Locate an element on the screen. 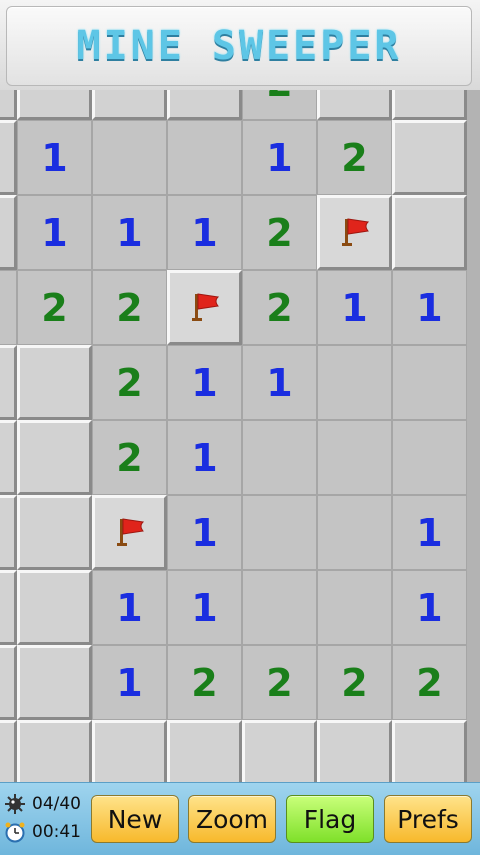  flag-icon is located at coordinates (205, 306).